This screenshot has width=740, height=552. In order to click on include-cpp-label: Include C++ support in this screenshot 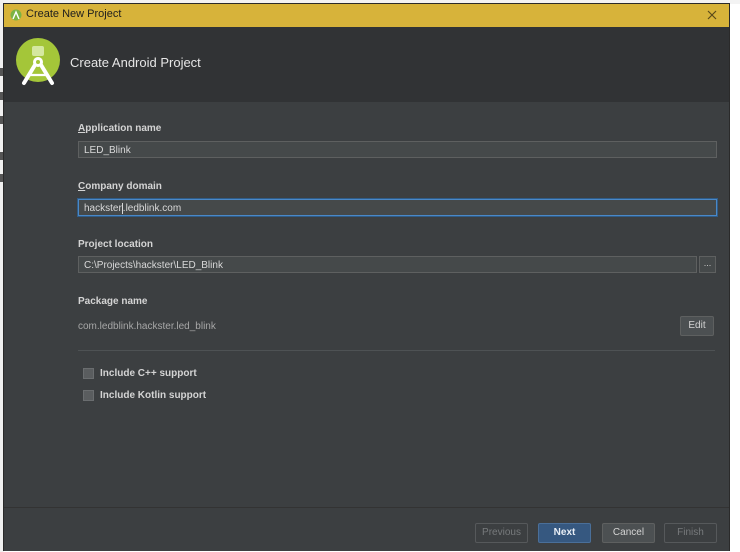, I will do `click(148, 373)`.